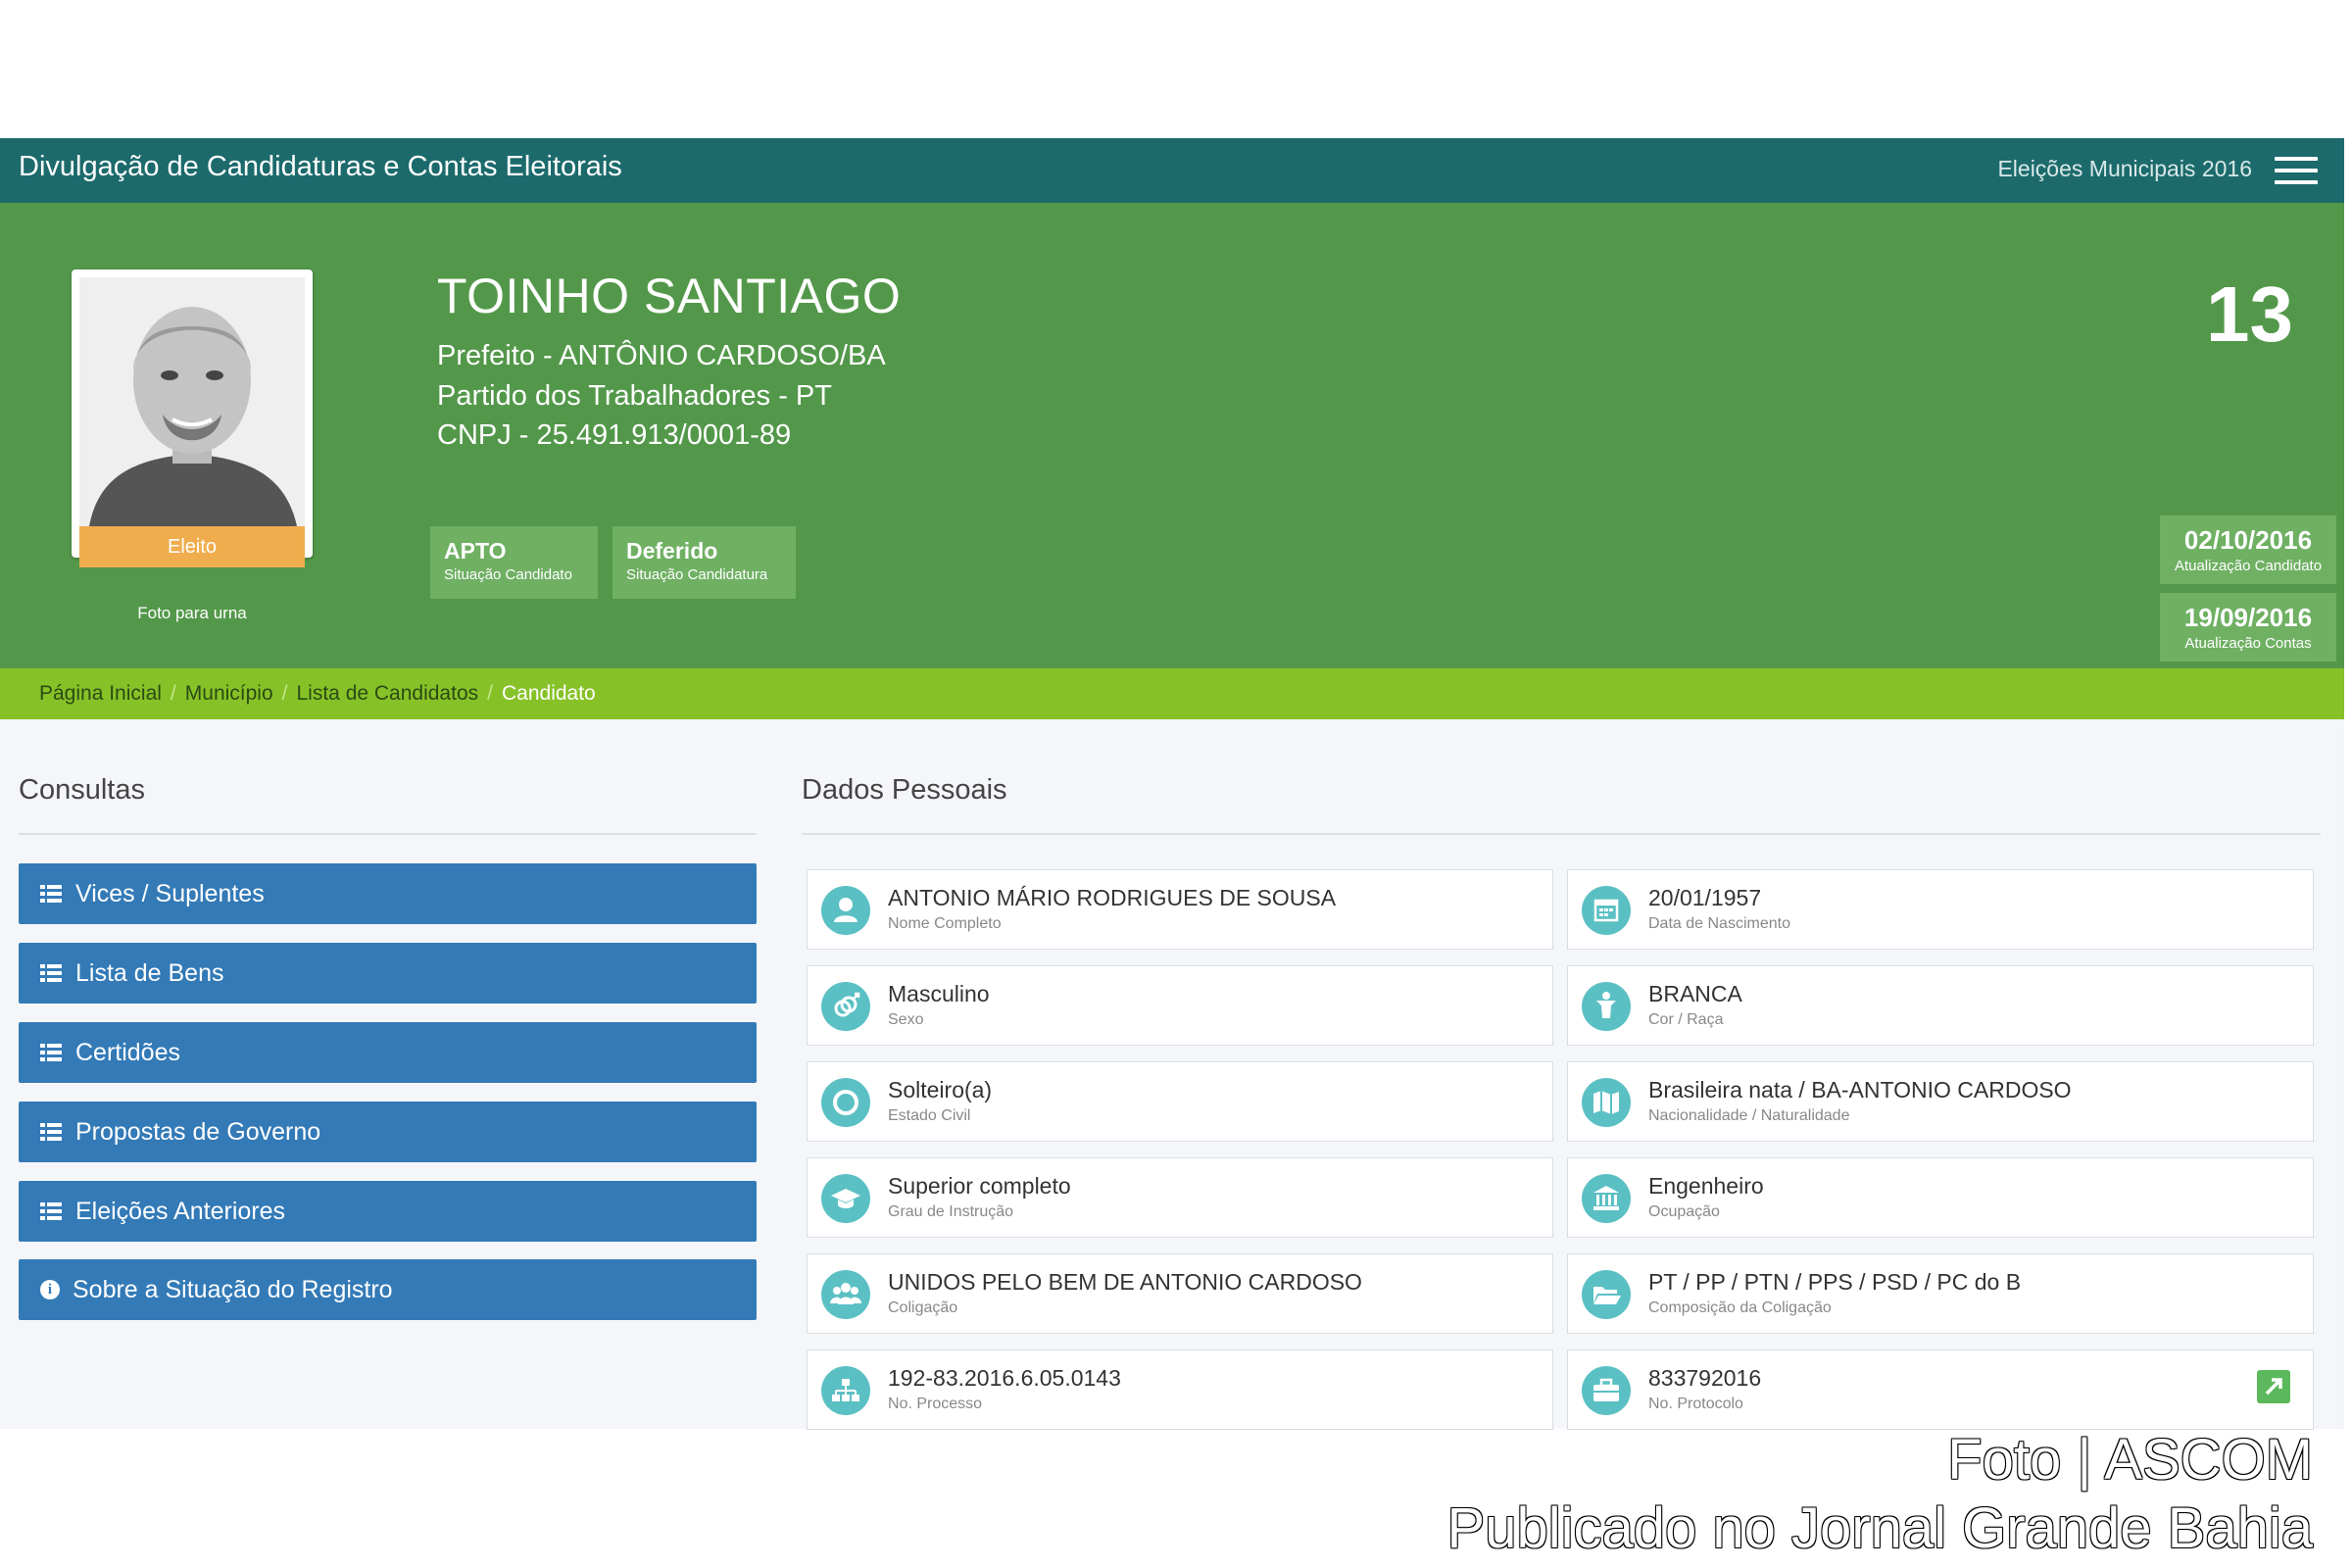 Image resolution: width=2352 pixels, height=1568 pixels. What do you see at coordinates (1606, 1294) in the screenshot?
I see `folder-icon` at bounding box center [1606, 1294].